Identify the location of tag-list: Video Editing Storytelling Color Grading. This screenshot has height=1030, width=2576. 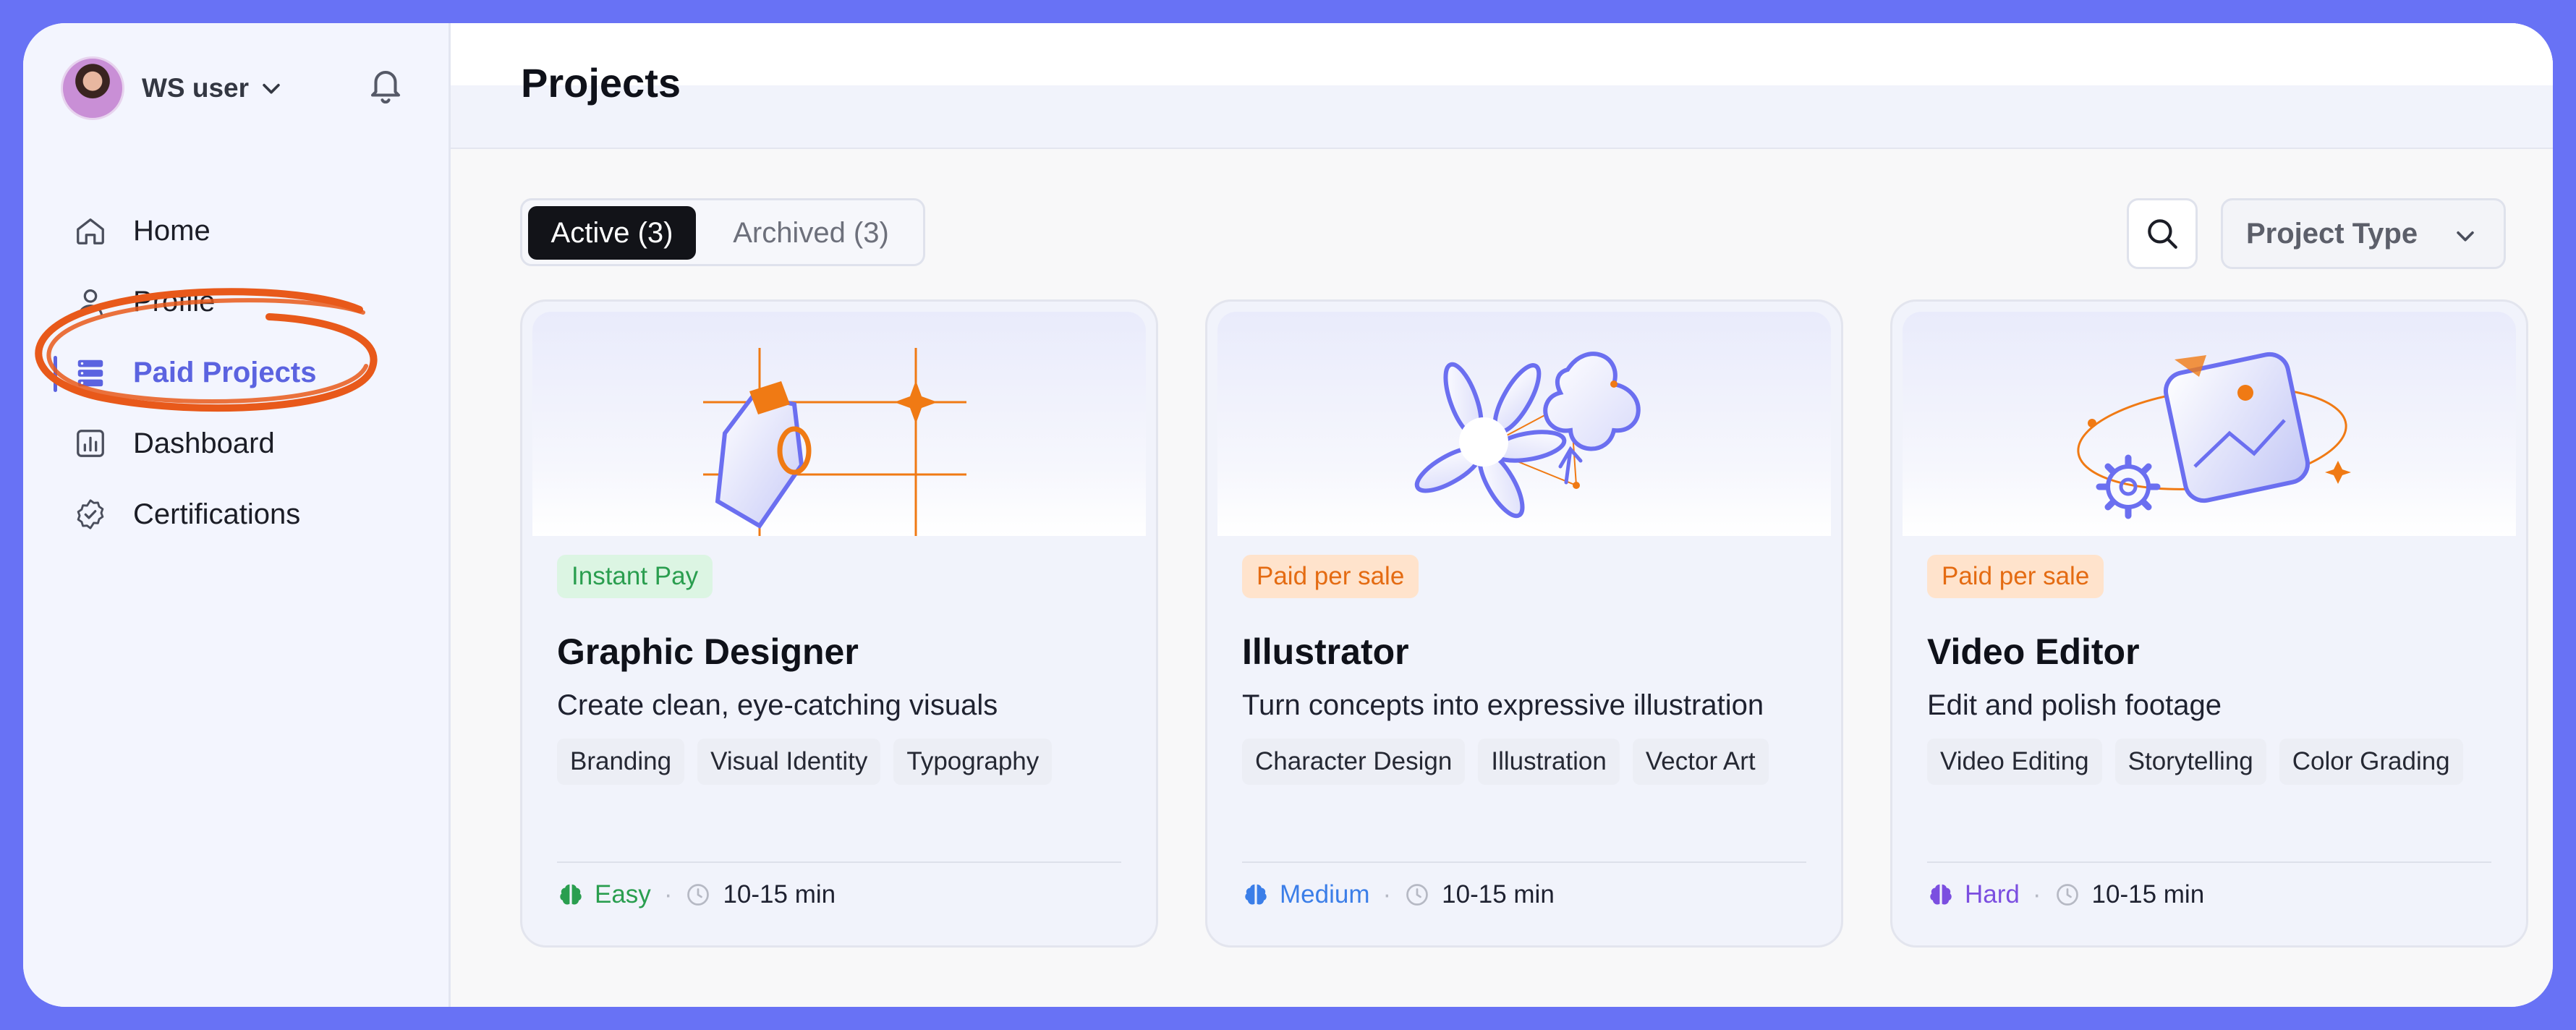
(2201, 762).